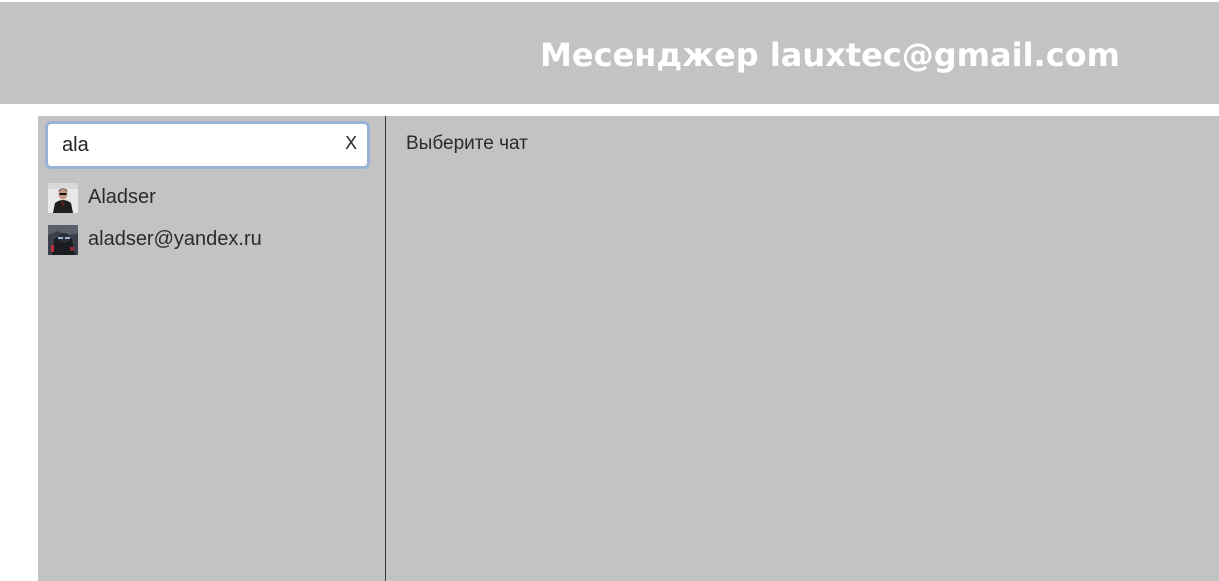  I want to click on search-result-label: Aladser, so click(122, 197).